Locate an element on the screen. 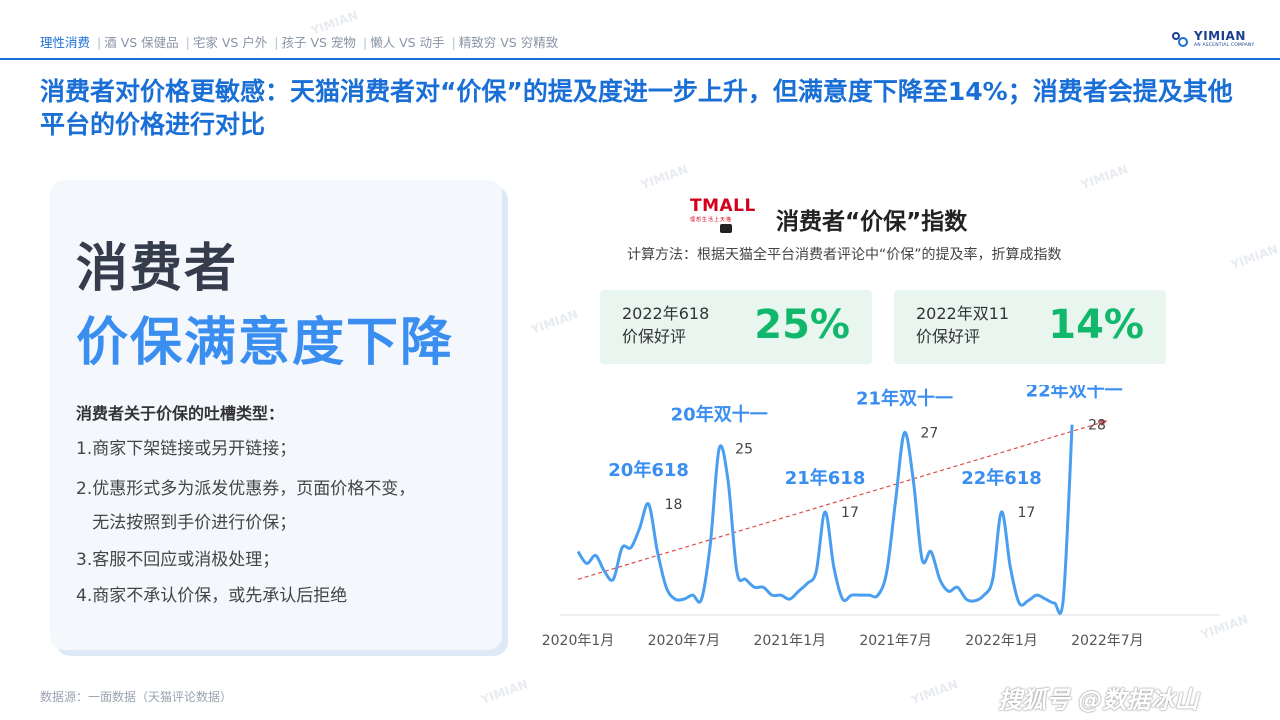 Image resolution: width=1280 pixels, height=720 pixels. x-tick-label: 2022年7月 is located at coordinates (1107, 641).